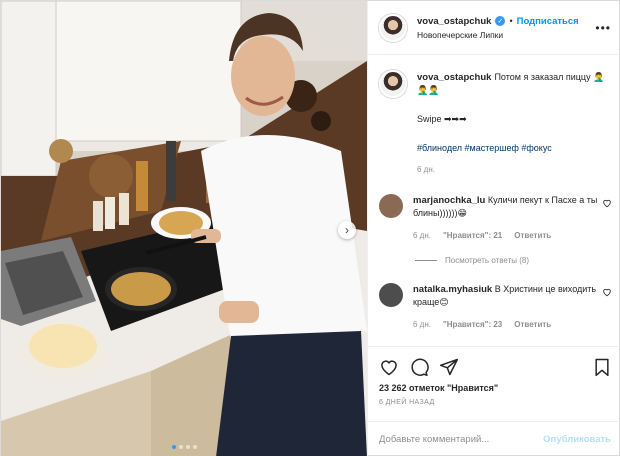  What do you see at coordinates (454, 77) in the screenshot?
I see `caption-username: vova_ostapchuk` at bounding box center [454, 77].